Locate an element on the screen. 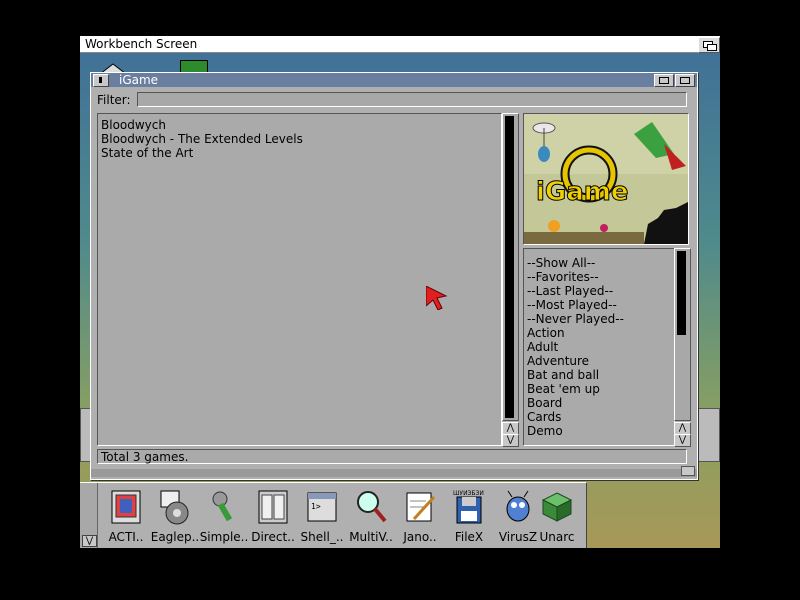  actions-icon is located at coordinates (126, 507).